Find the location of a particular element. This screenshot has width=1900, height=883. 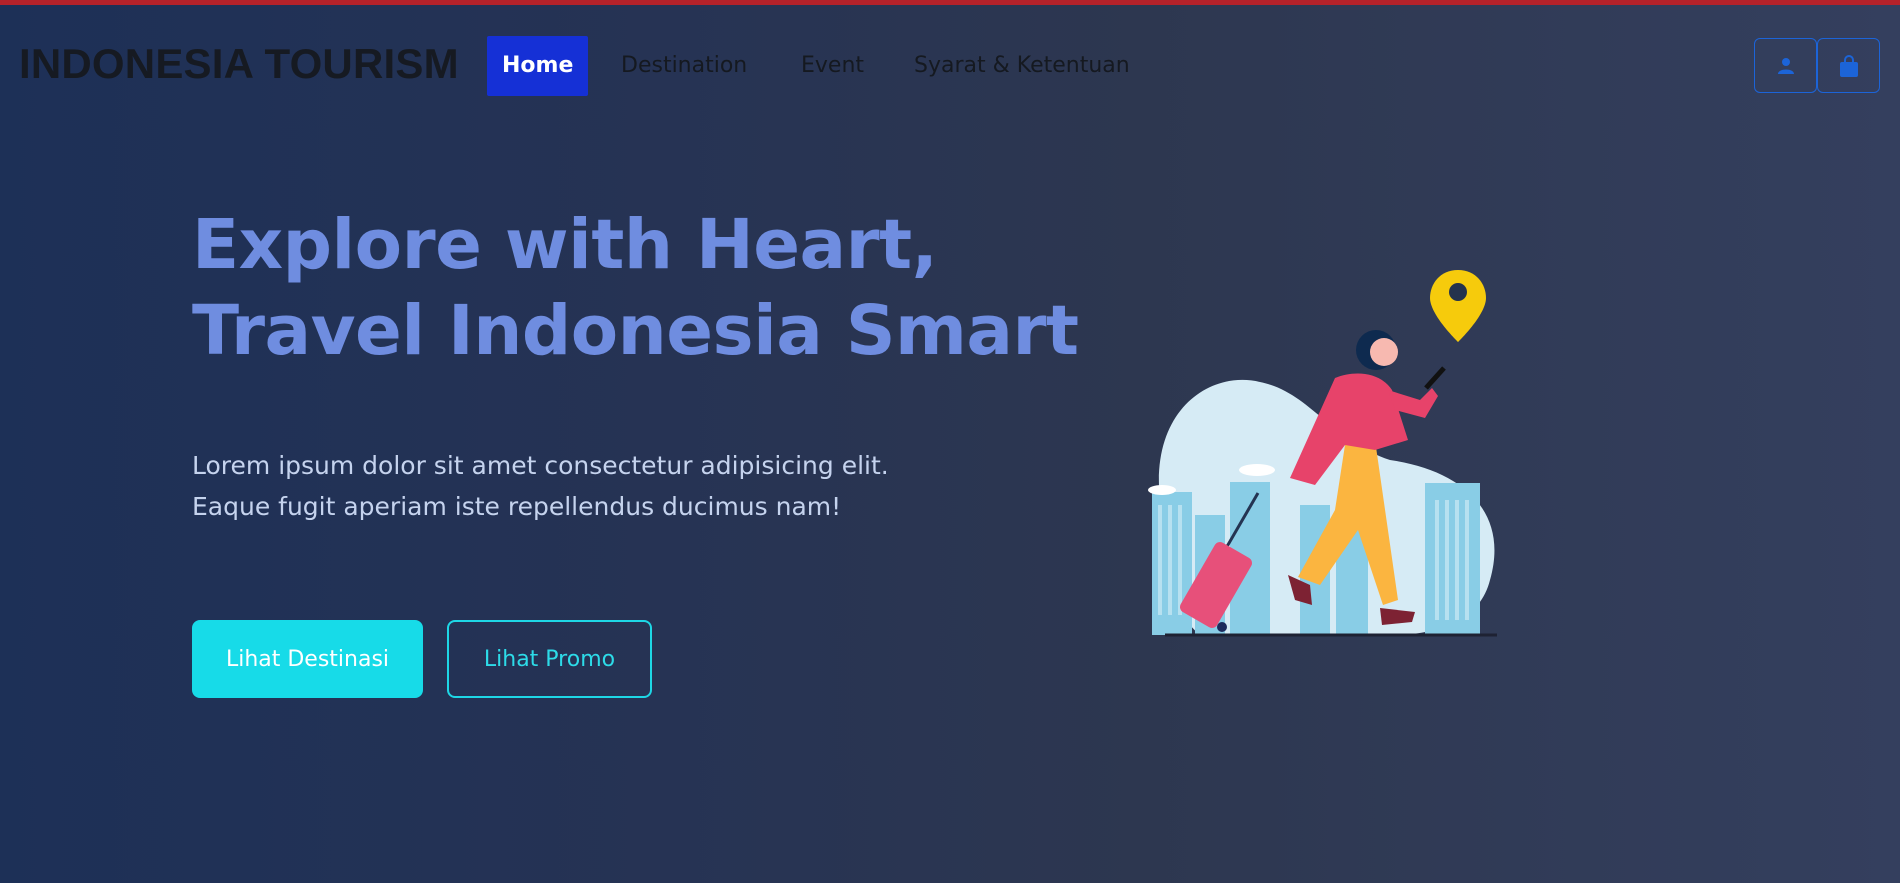

account-button is located at coordinates (1785, 65).